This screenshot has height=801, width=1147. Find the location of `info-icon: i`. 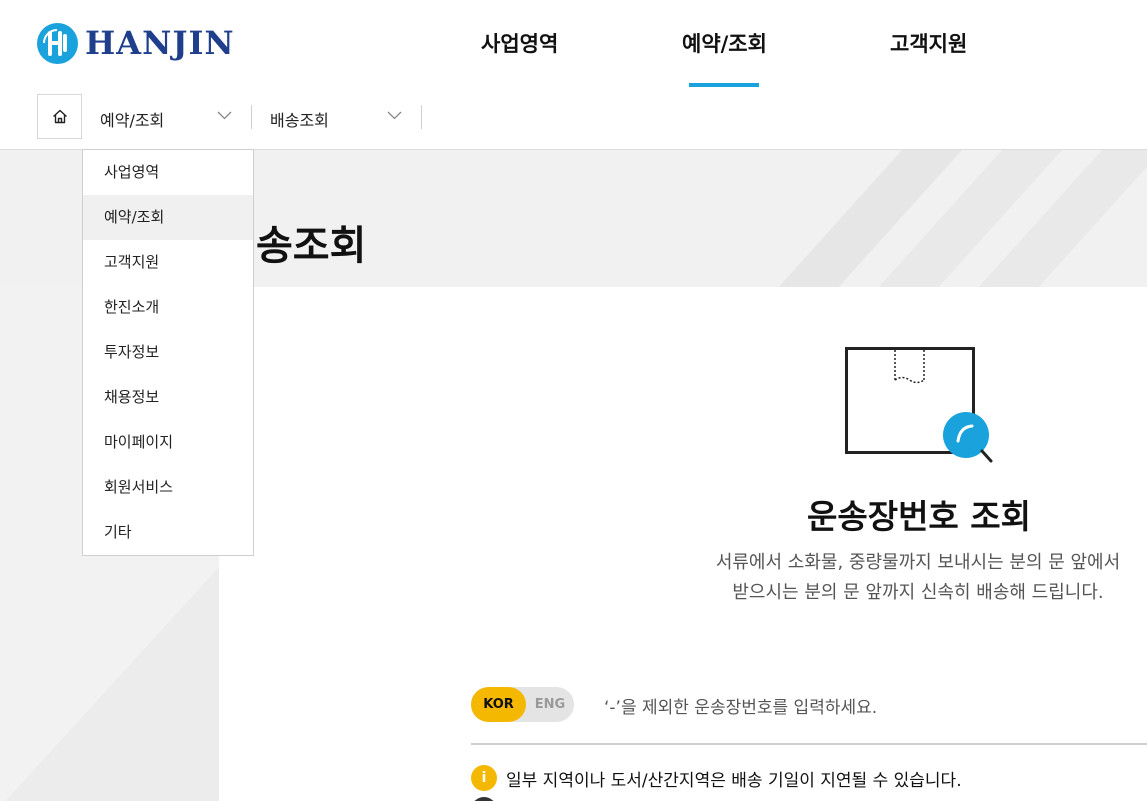

info-icon: i is located at coordinates (484, 778).